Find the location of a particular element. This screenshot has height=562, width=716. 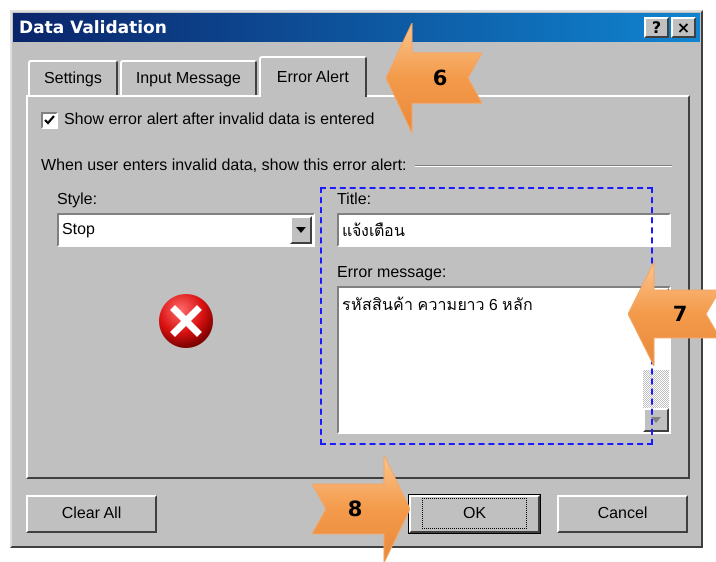

close-button: × is located at coordinates (683, 27).